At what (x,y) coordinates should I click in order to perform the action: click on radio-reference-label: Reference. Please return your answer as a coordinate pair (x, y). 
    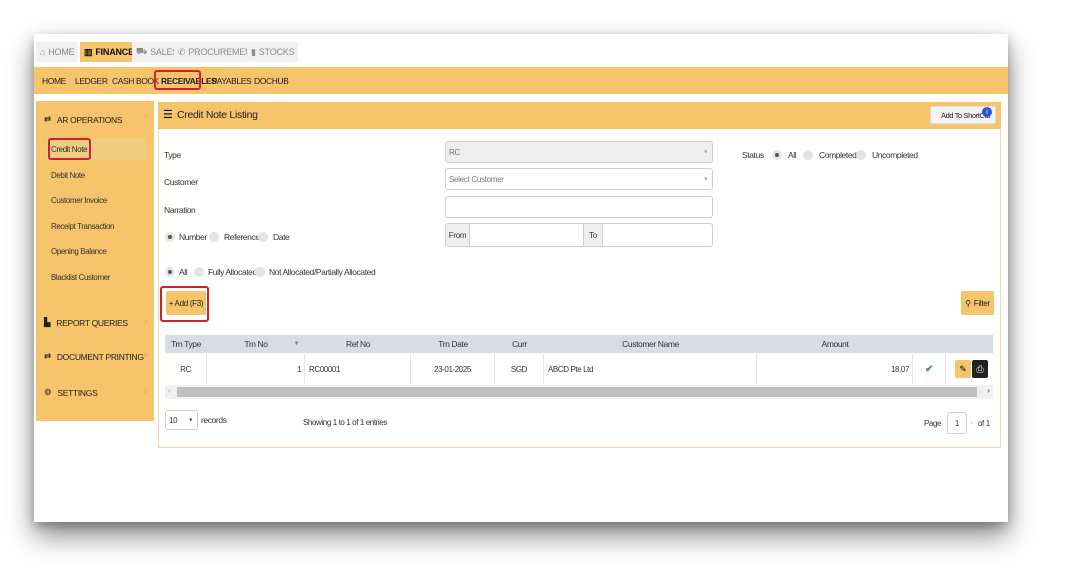
    Looking at the image, I should click on (242, 237).